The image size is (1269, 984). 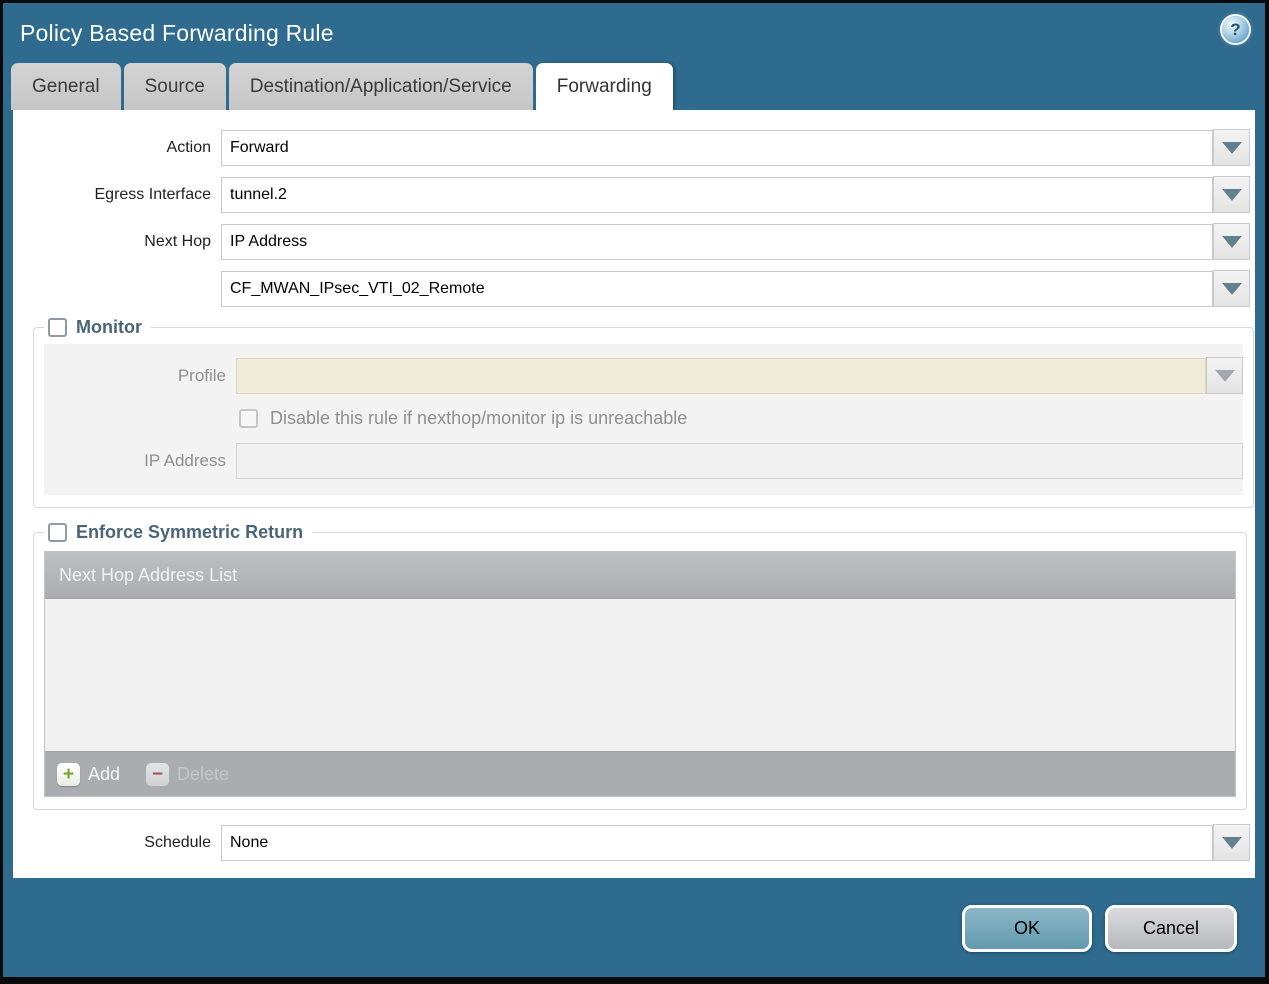 What do you see at coordinates (158, 774) in the screenshot?
I see `minus-icon: −` at bounding box center [158, 774].